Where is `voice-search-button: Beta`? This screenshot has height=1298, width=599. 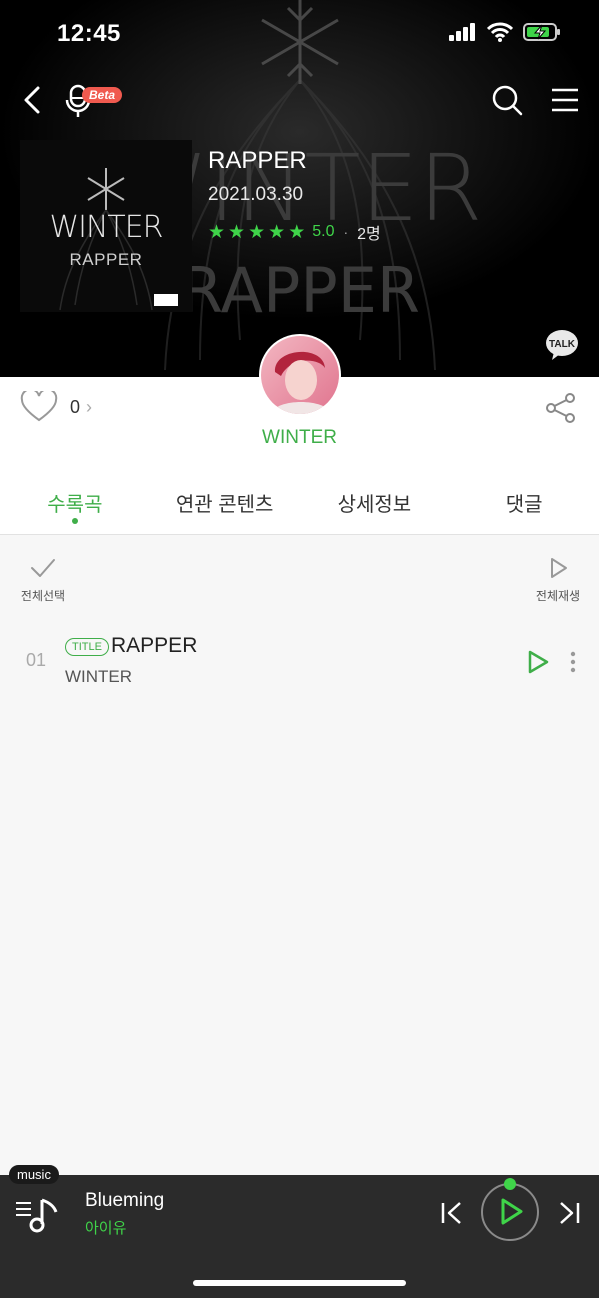 voice-search-button: Beta is located at coordinates (93, 101).